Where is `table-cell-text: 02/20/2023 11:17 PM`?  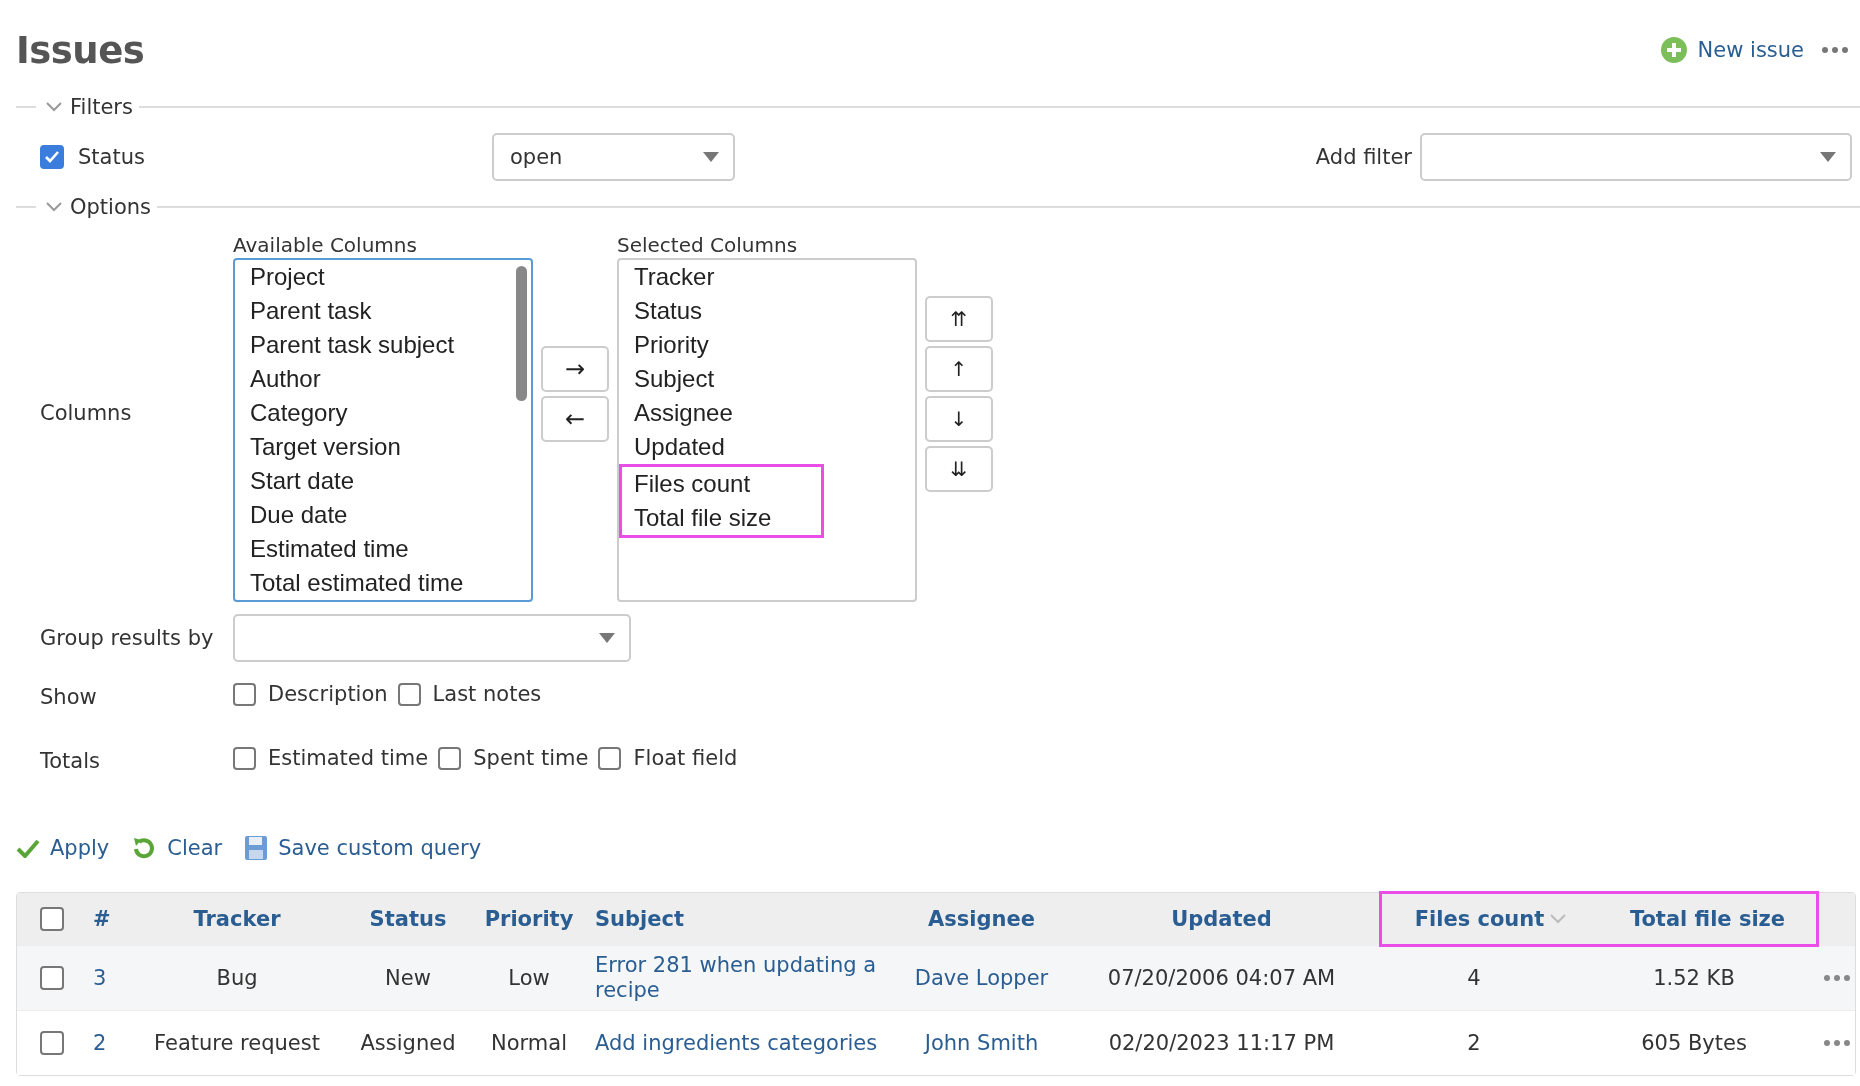 table-cell-text: 02/20/2023 11:17 PM is located at coordinates (1221, 1043).